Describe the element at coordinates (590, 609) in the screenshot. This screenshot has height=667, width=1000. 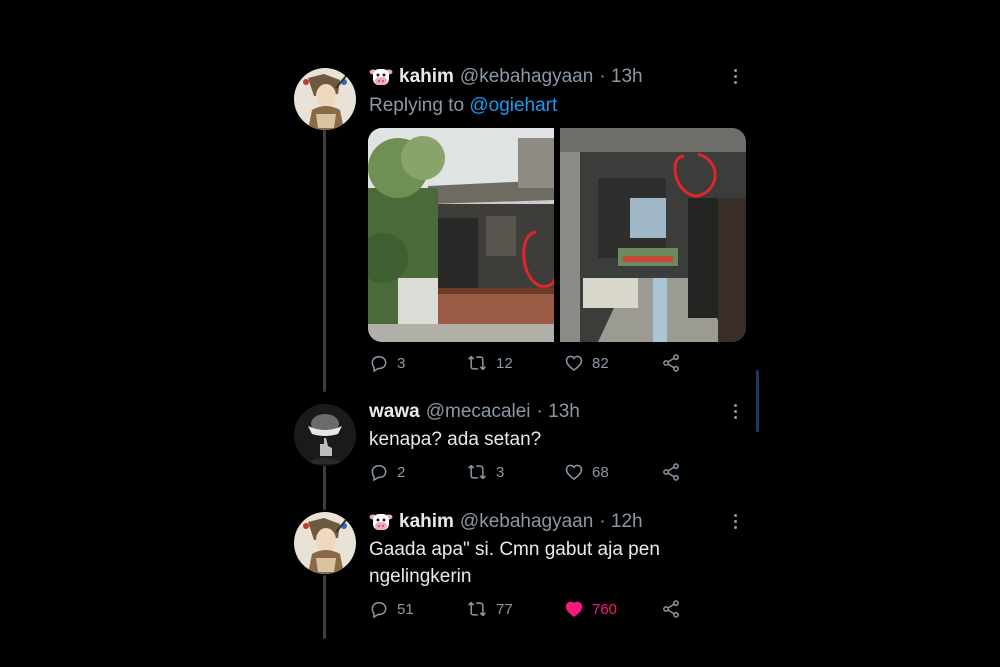
I see `like-button: 760` at that location.